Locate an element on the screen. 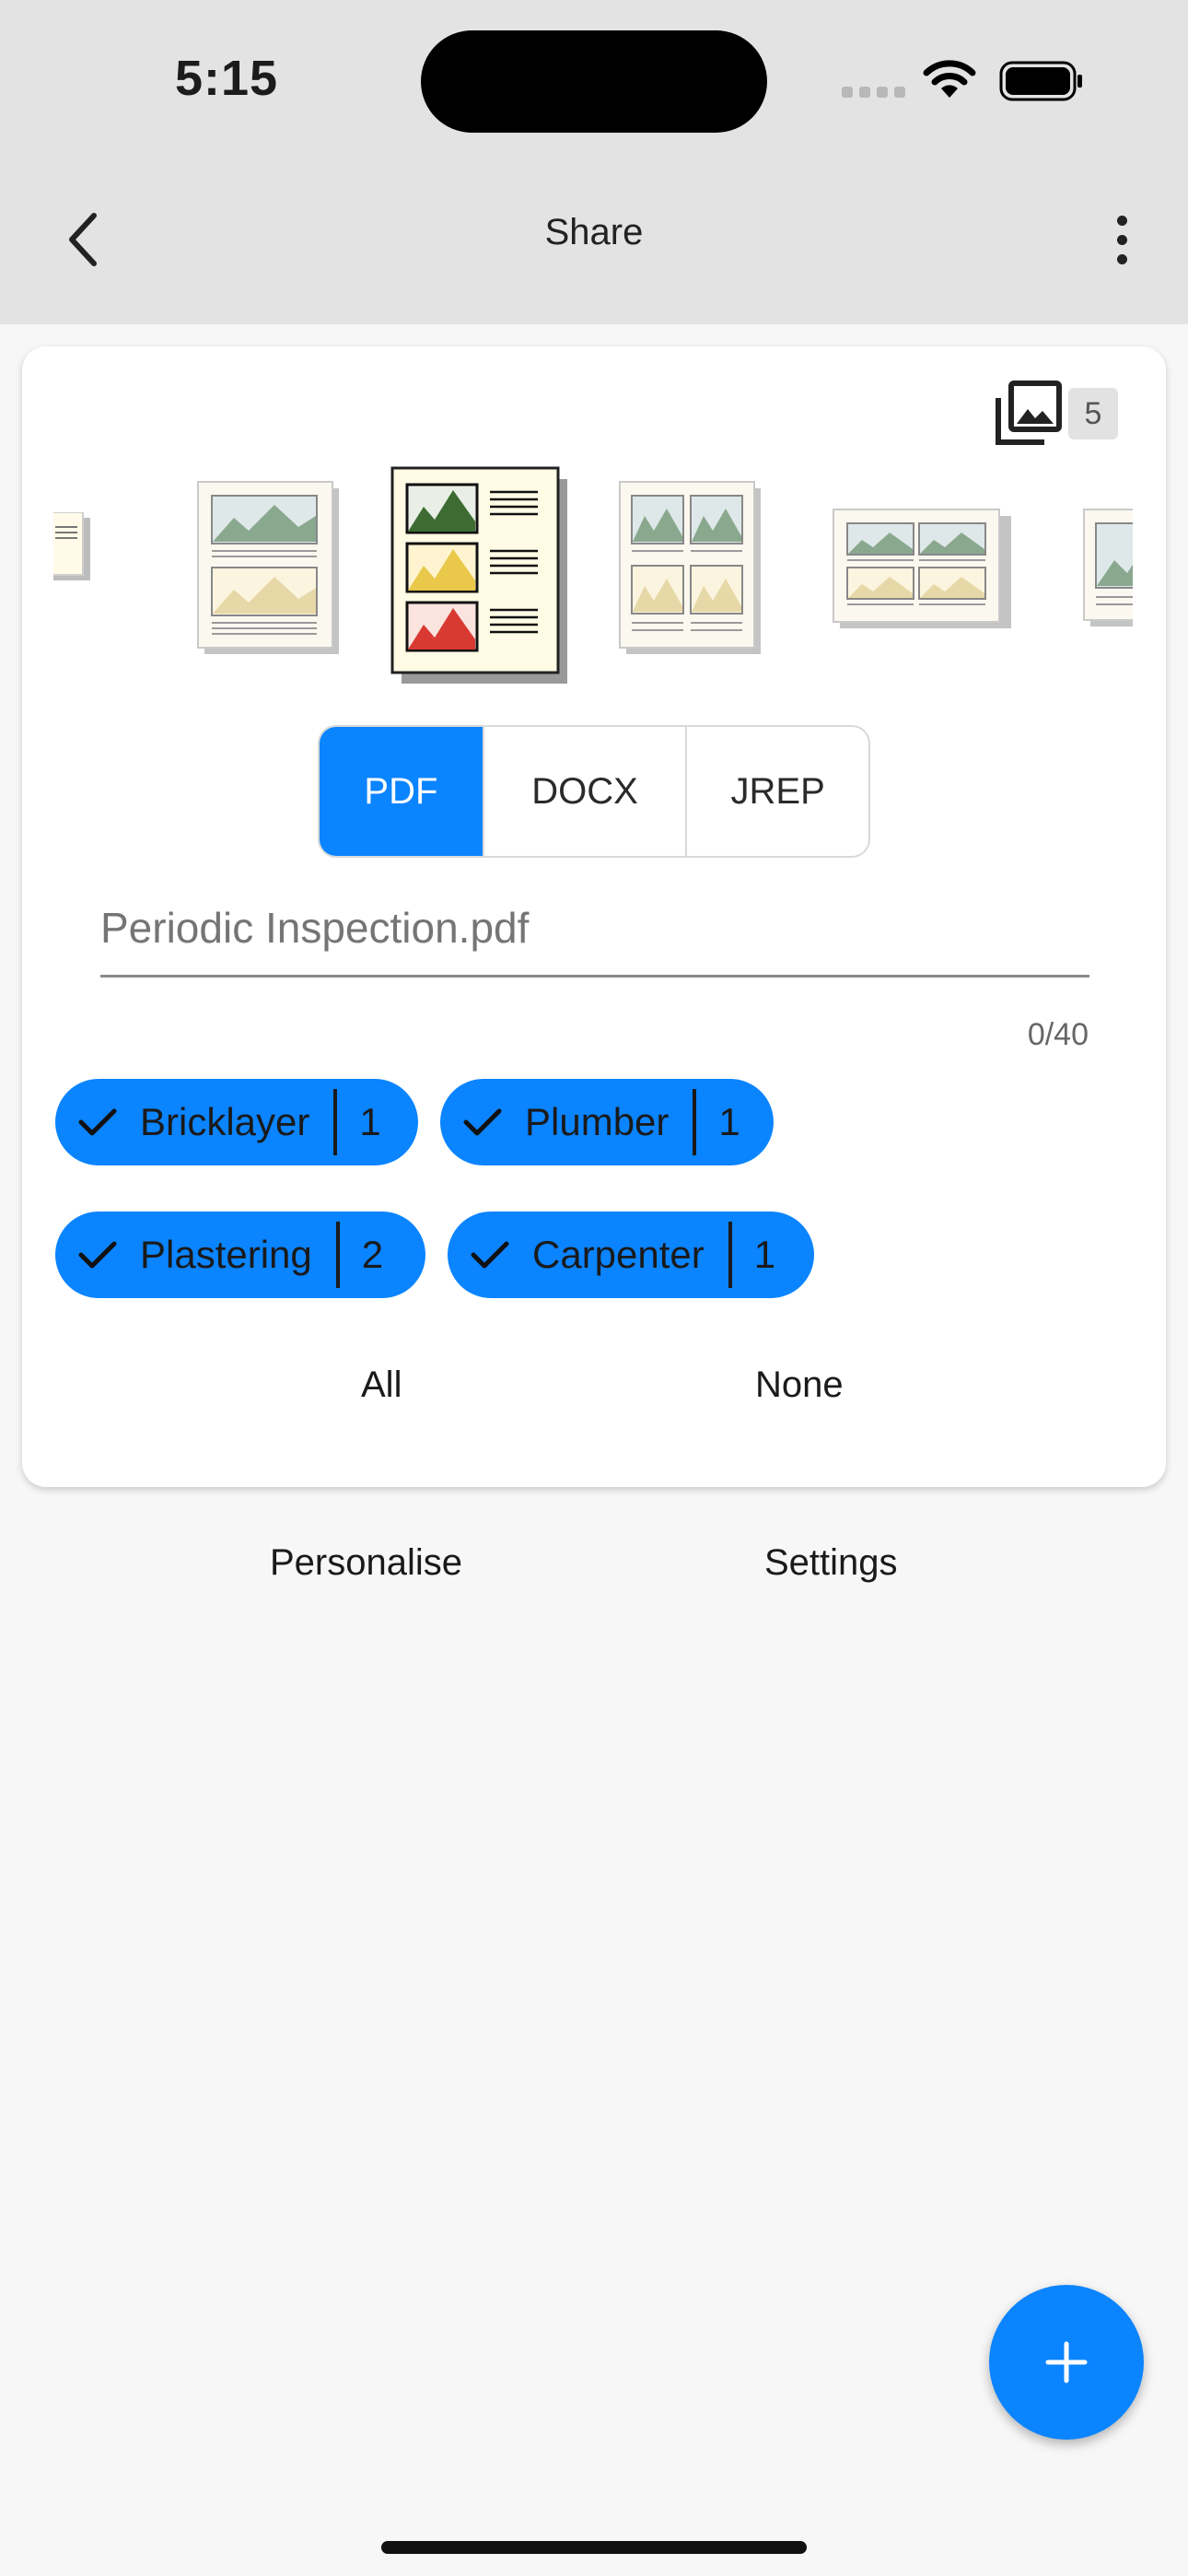  status-time: 5:15 is located at coordinates (227, 78).